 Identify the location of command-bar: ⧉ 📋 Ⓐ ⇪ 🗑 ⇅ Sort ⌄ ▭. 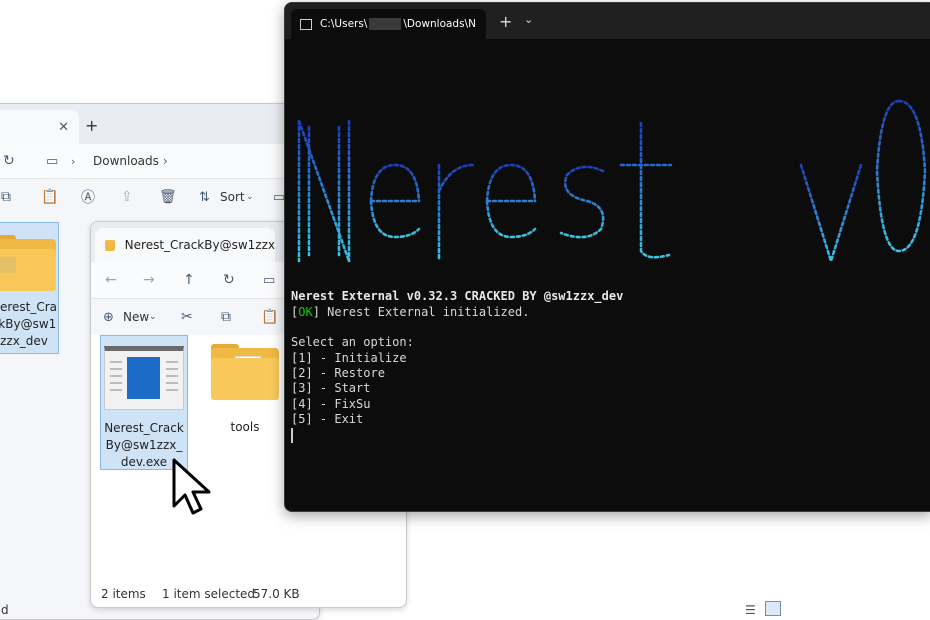
(159, 196).